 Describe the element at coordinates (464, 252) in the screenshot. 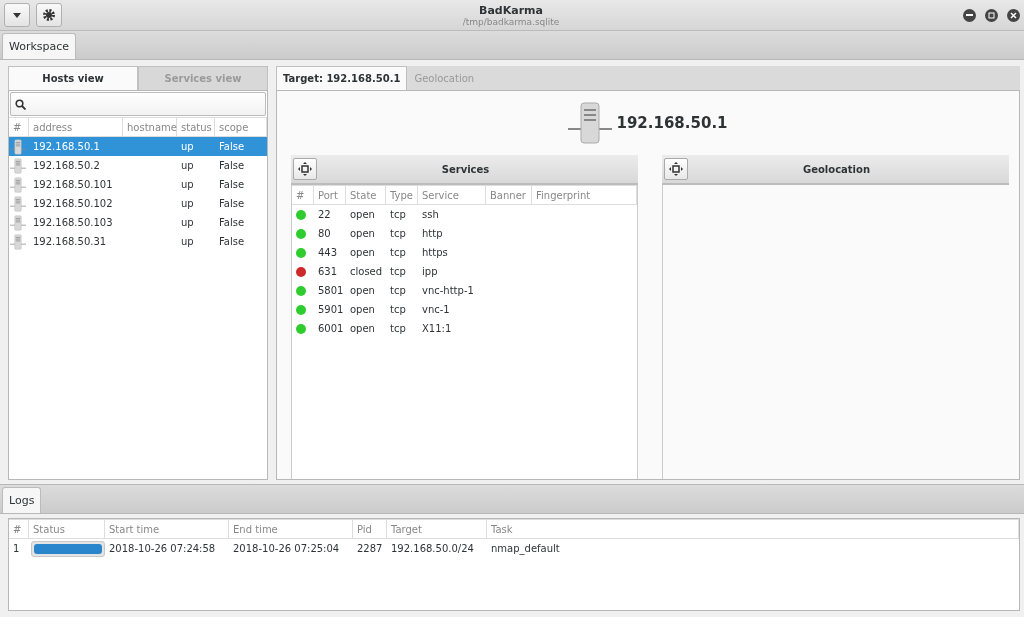

I see `service-row: 443 open tcp https` at that location.